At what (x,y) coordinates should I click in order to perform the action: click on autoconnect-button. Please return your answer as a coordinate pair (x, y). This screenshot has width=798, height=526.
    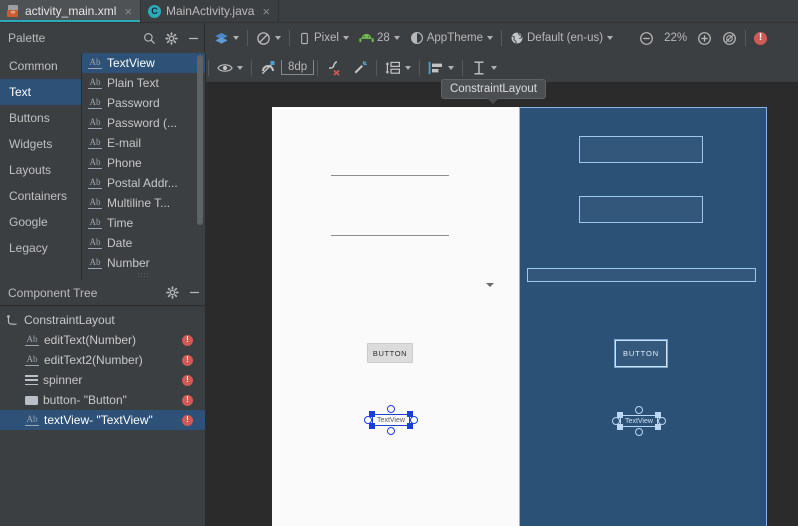
    Looking at the image, I should click on (268, 68).